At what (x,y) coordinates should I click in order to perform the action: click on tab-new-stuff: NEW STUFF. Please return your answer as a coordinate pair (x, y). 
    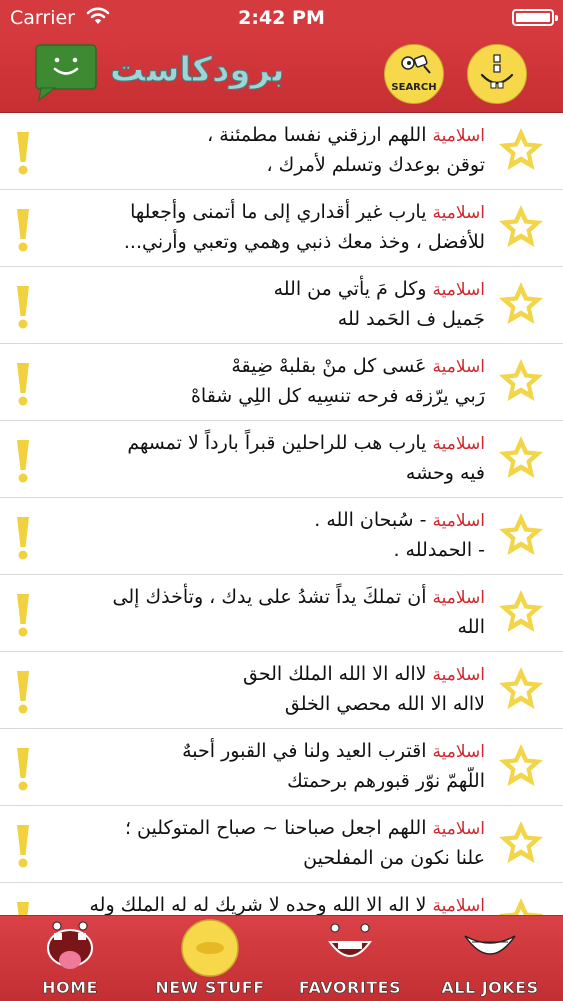
    Looking at the image, I should click on (210, 958).